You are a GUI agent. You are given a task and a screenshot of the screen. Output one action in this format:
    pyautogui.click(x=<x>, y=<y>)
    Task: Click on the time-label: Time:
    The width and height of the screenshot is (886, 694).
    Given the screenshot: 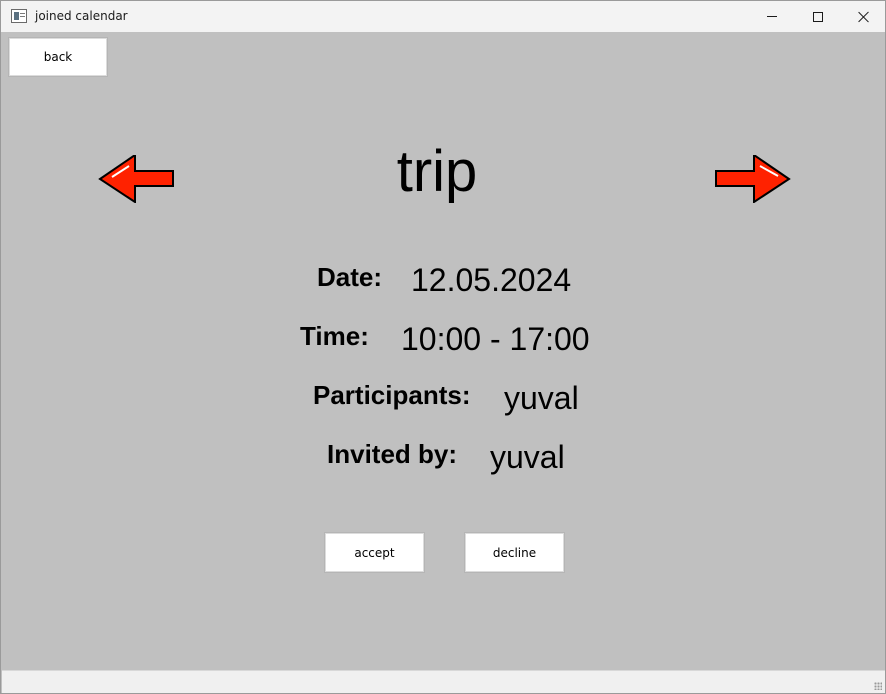 What is the action you would take?
    pyautogui.click(x=334, y=336)
    